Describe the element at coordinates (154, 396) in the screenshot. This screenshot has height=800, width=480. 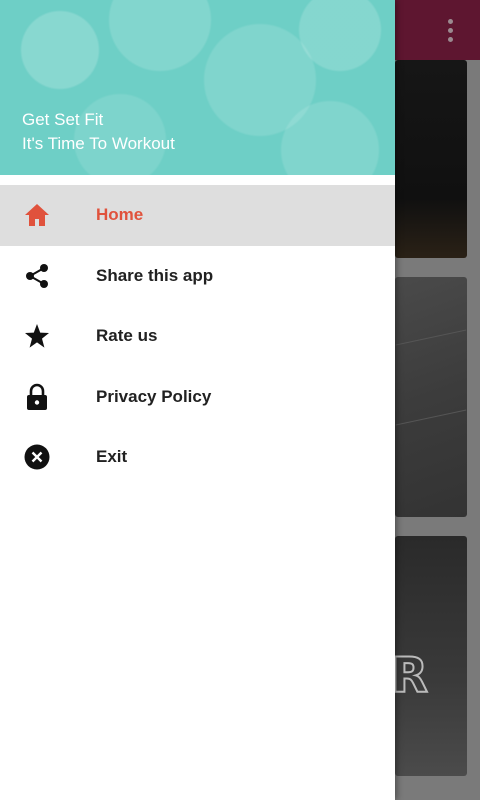
I see `menu-item-label: Privacy Policy` at that location.